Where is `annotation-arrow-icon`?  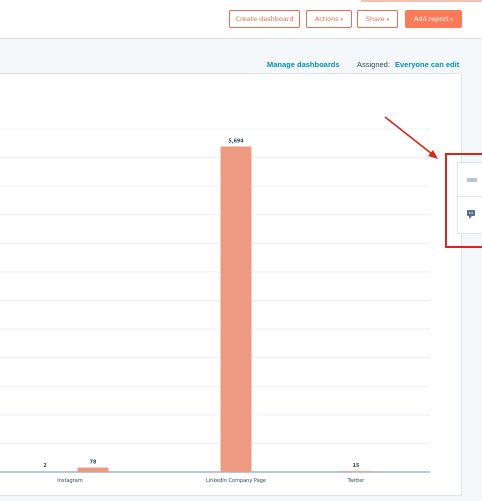
annotation-arrow-icon is located at coordinates (408, 135).